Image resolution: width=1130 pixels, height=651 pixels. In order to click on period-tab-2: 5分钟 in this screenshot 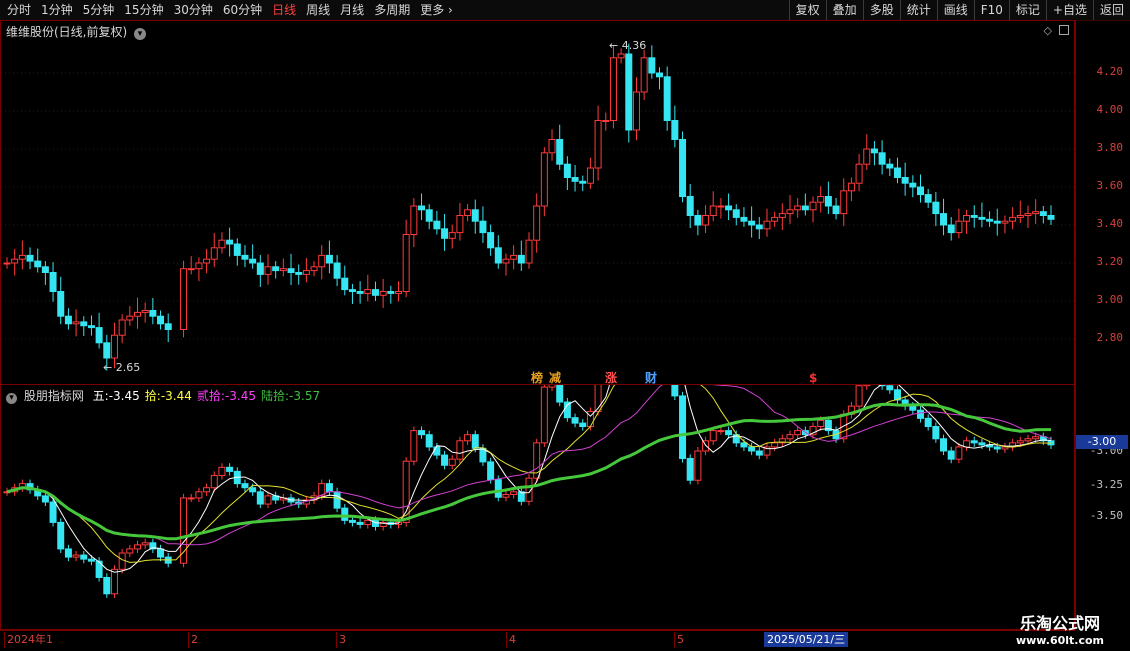, I will do `click(99, 10)`.